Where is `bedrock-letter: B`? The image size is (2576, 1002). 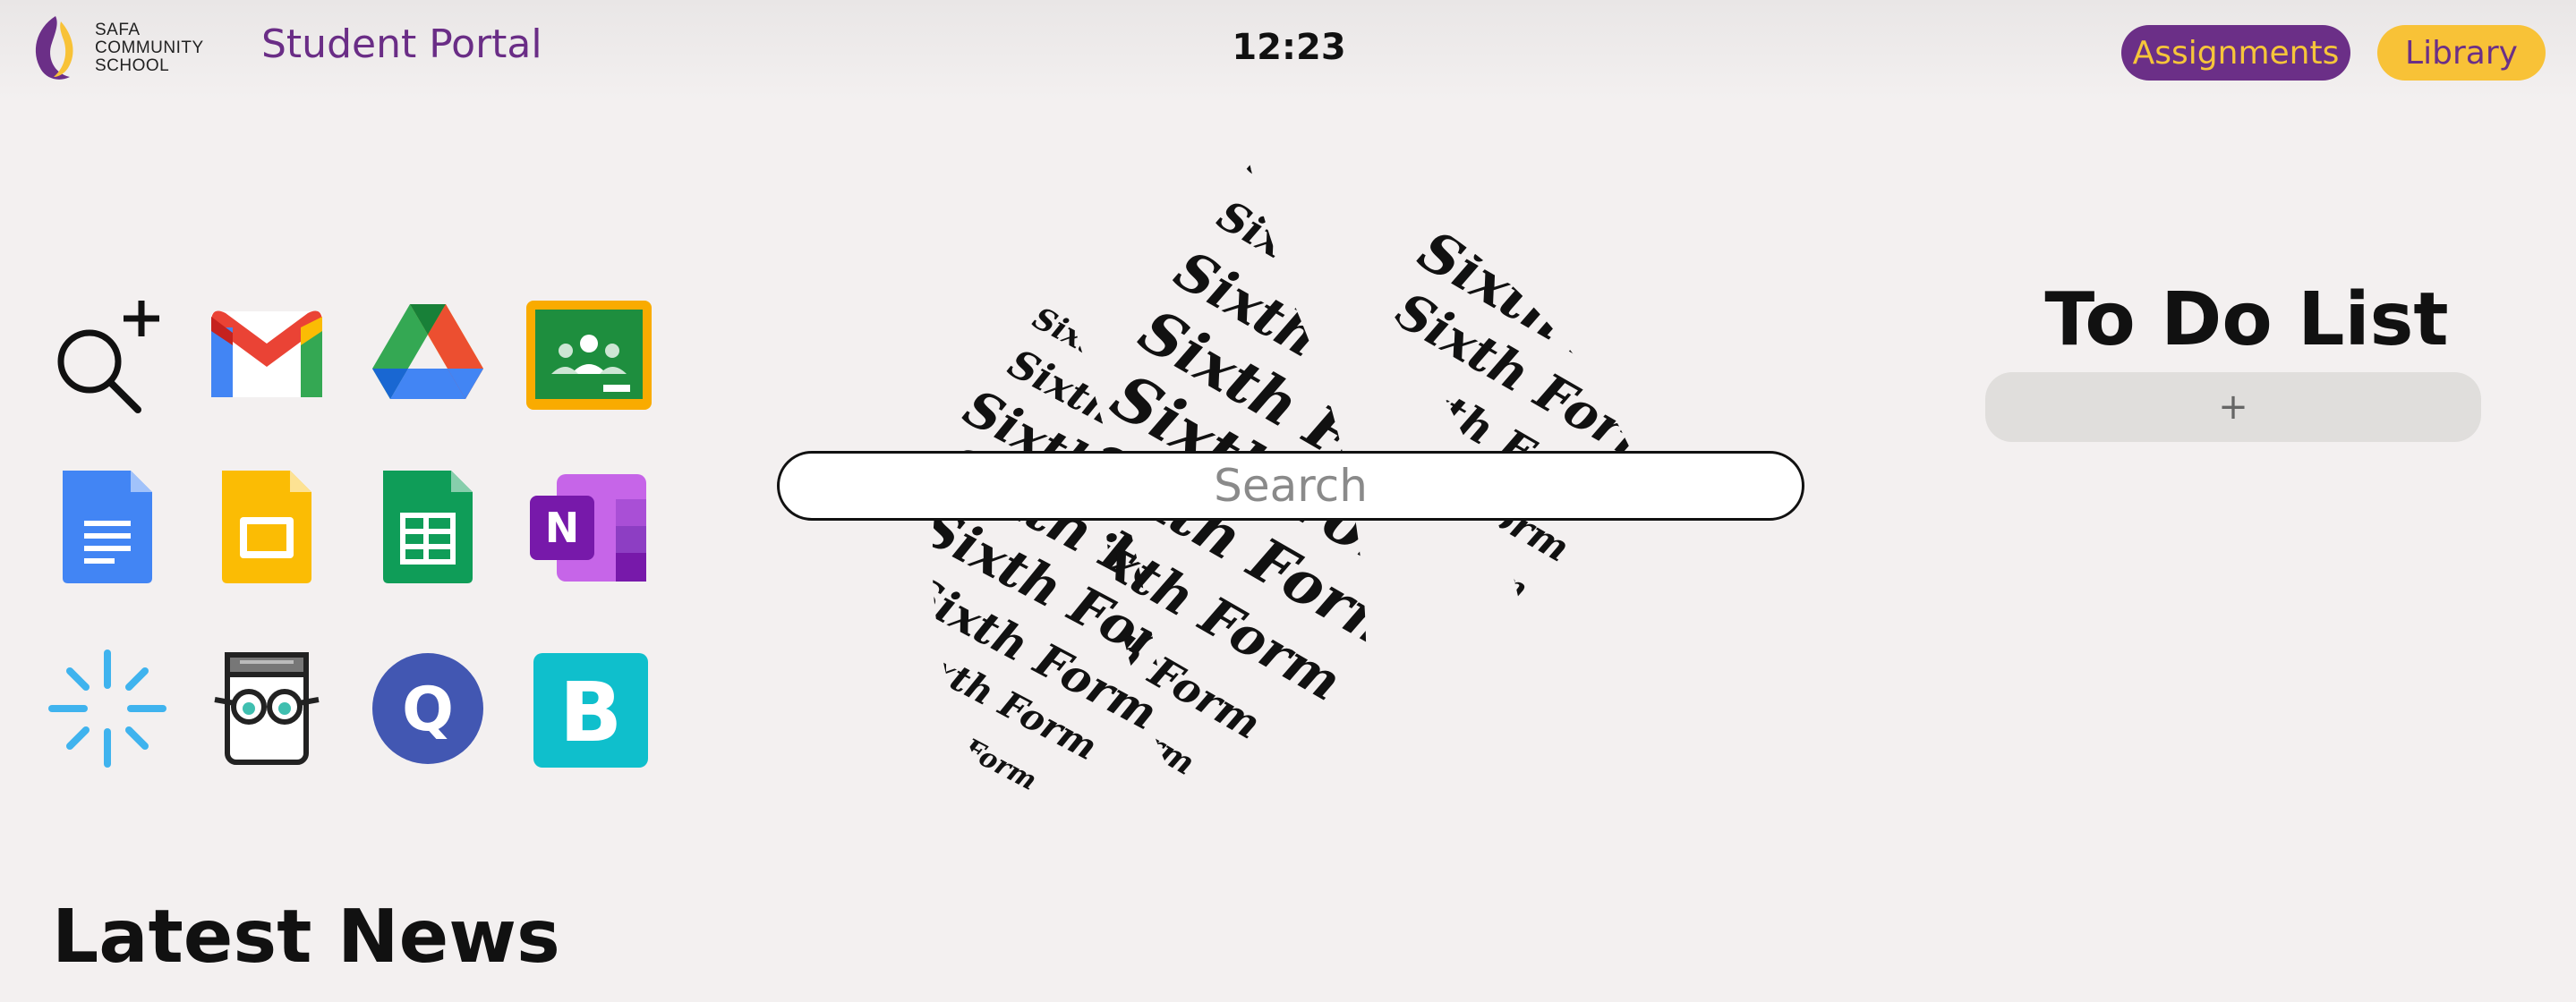
bedrock-letter: B is located at coordinates (590, 712).